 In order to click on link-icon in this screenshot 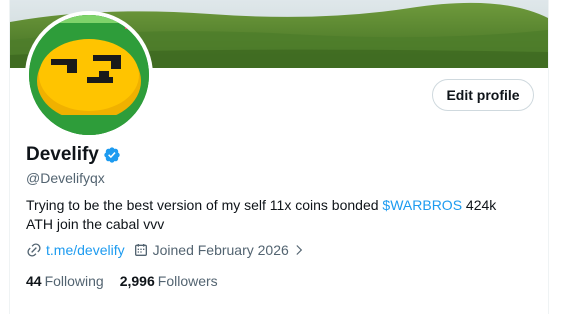, I will do `click(34, 250)`.